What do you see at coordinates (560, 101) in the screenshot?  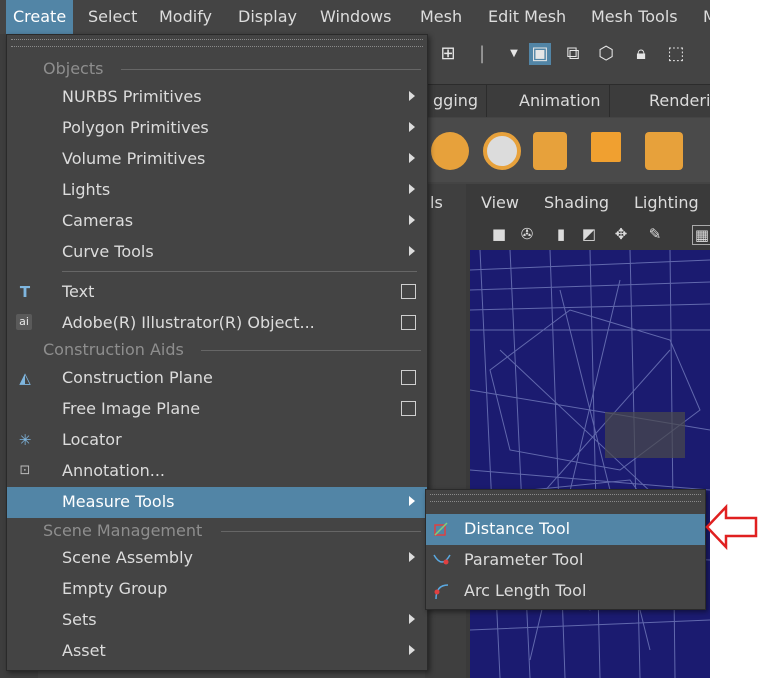 I see `tab-animation: Animation` at bounding box center [560, 101].